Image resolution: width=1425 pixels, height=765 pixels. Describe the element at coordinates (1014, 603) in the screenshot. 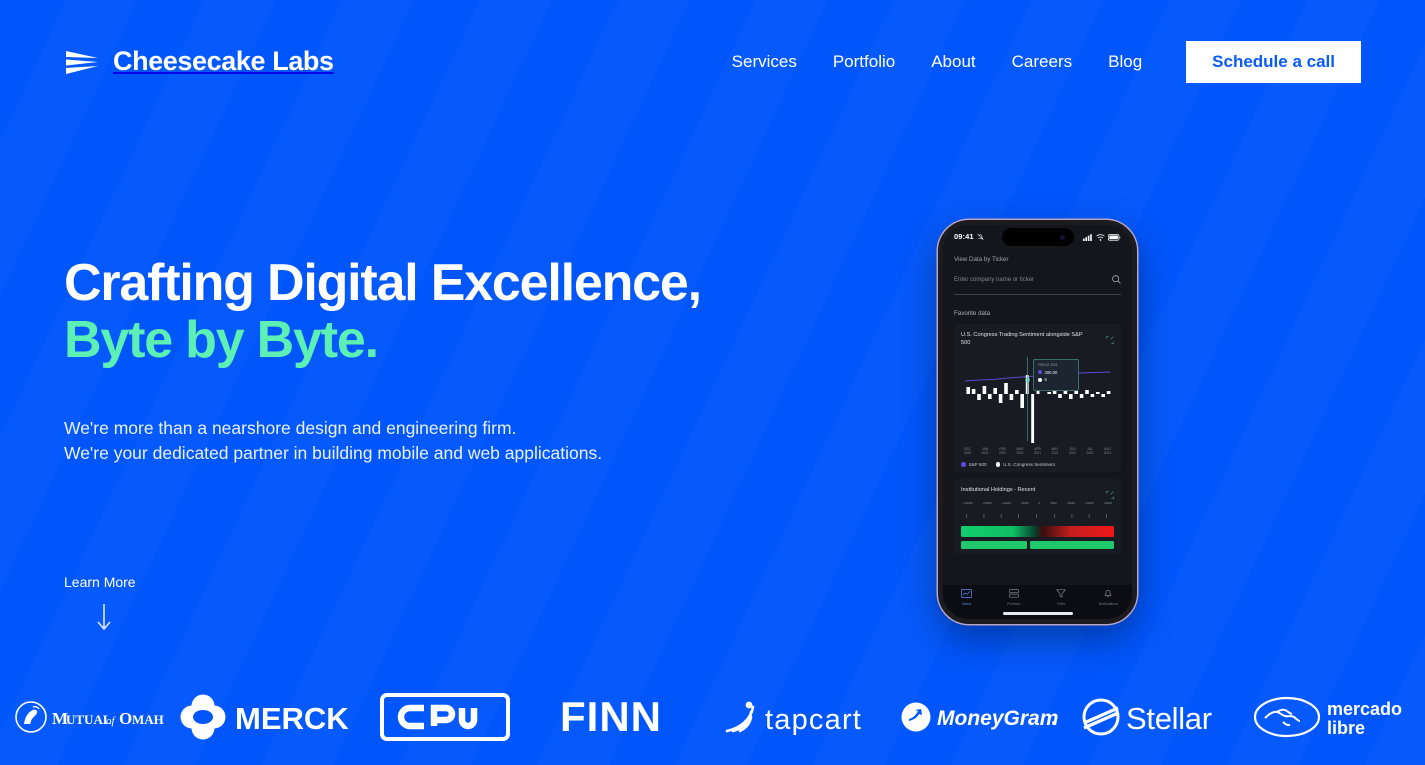

I see `tab-label: Portfolio` at that location.